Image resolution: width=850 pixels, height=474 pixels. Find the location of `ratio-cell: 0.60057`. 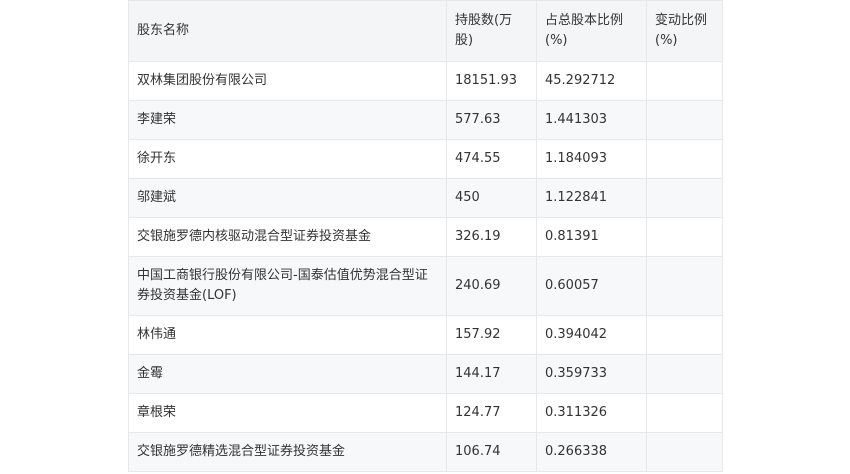

ratio-cell: 0.60057 is located at coordinates (591, 286).